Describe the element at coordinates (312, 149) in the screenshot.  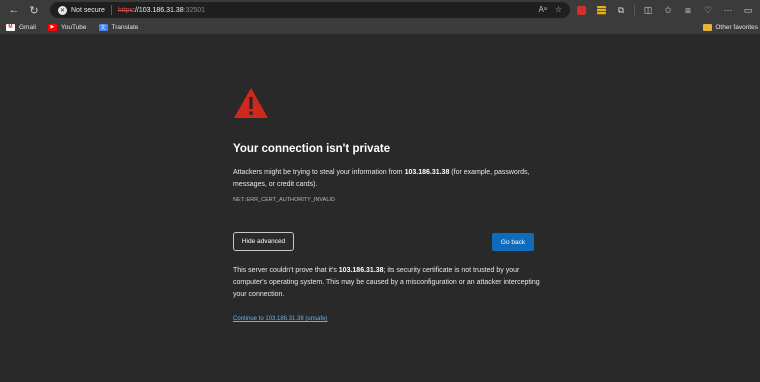
I see `page-title: Your connection isn't private` at that location.